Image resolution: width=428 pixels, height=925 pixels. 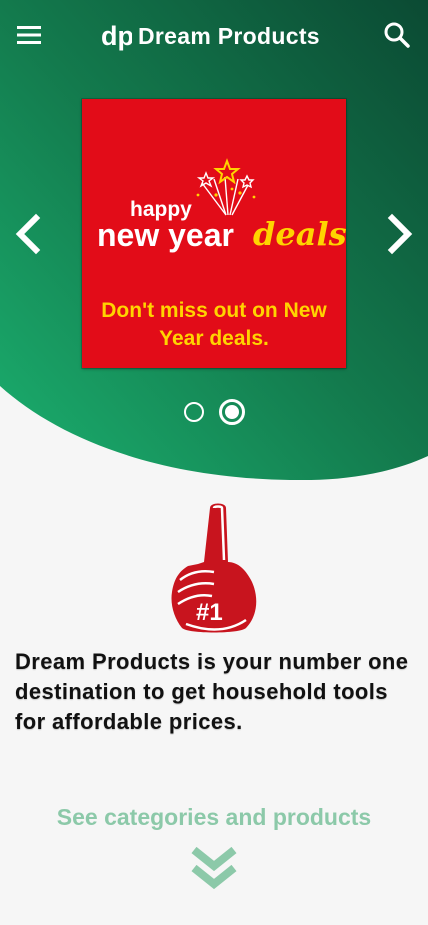 I want to click on brand-logo-icon: dp, so click(x=116, y=36).